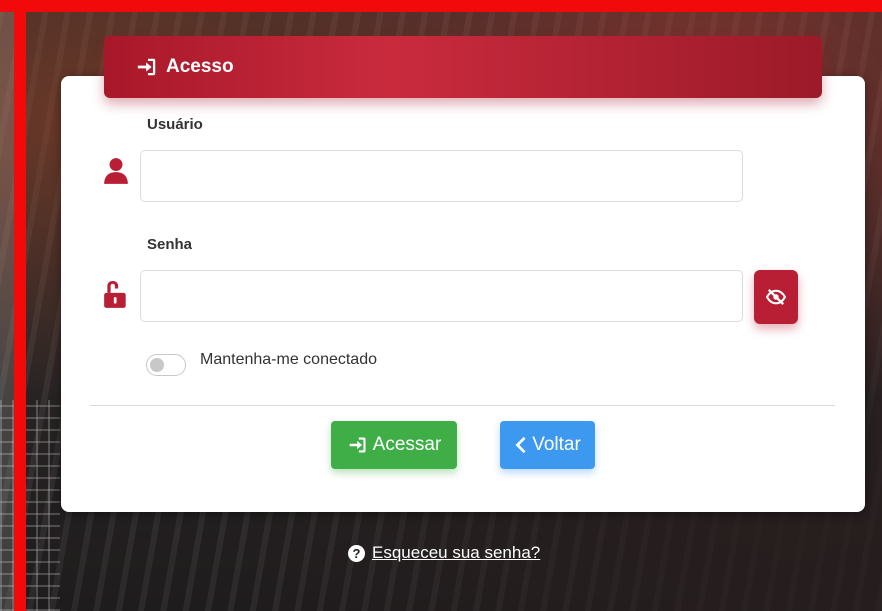  I want to click on question-circle-icon: ?, so click(356, 553).